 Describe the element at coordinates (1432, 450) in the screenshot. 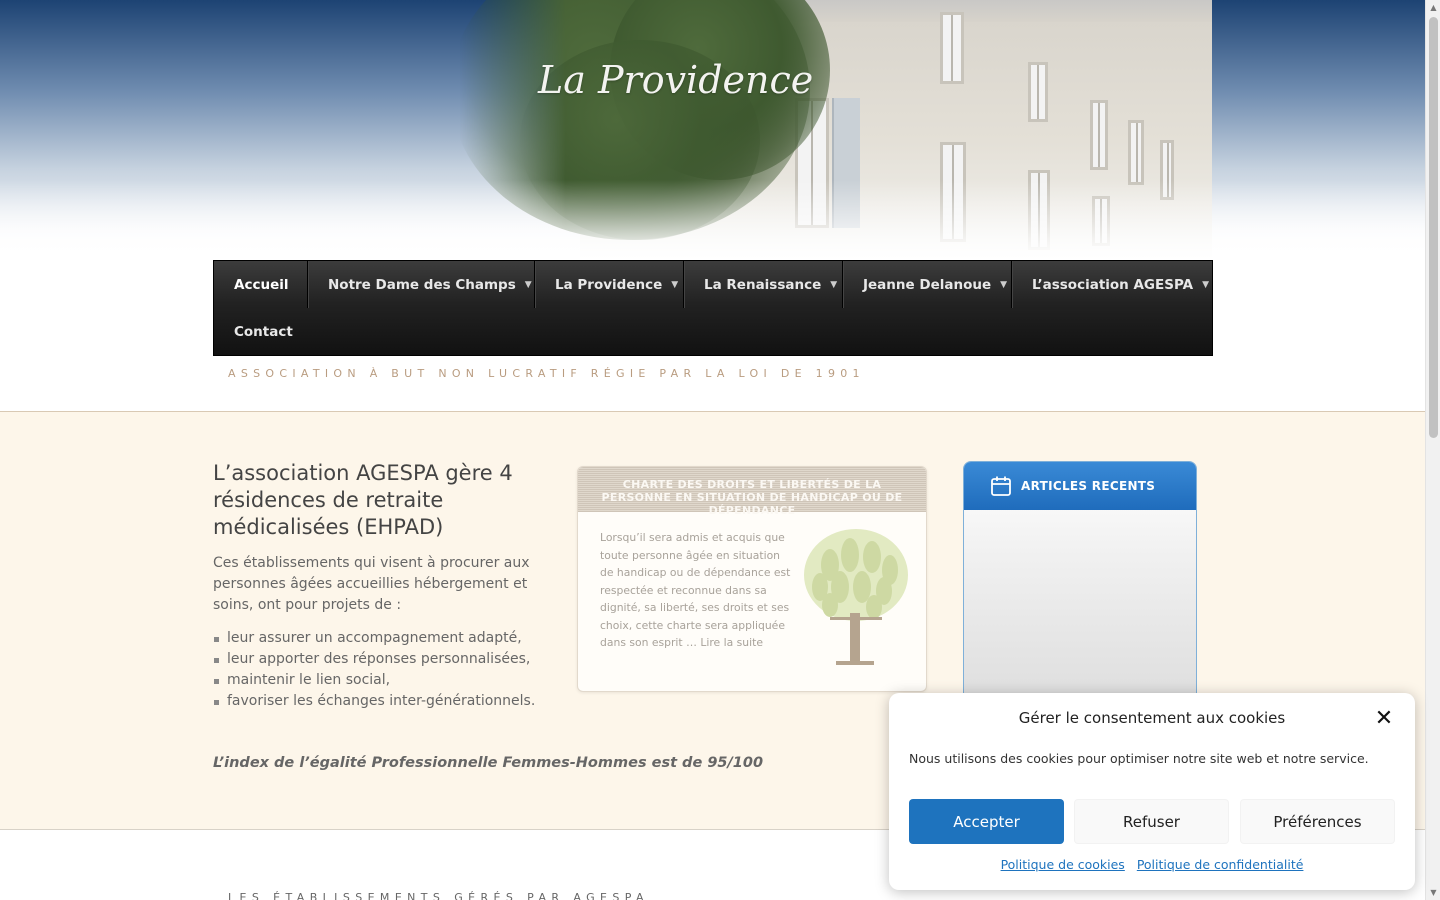

I see `page-scrollbar: ▲ ▼` at that location.